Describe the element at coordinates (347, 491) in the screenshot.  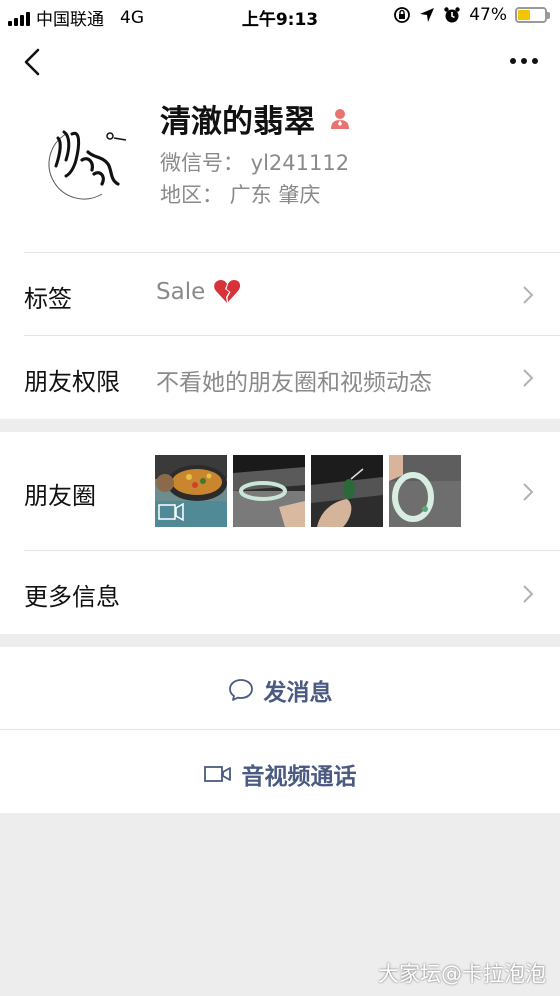
I see `moments-photo-pendant` at that location.